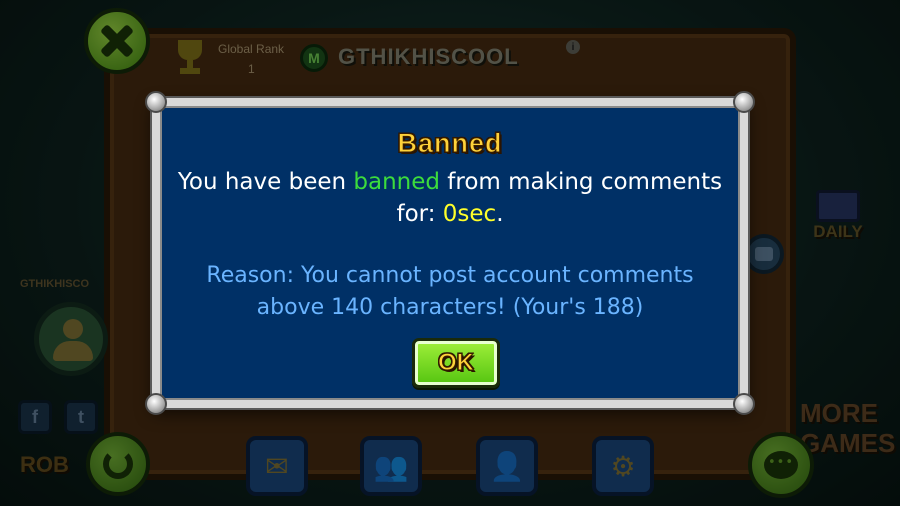 The width and height of the screenshot is (900, 506). I want to click on banned-highlight: banned, so click(396, 182).